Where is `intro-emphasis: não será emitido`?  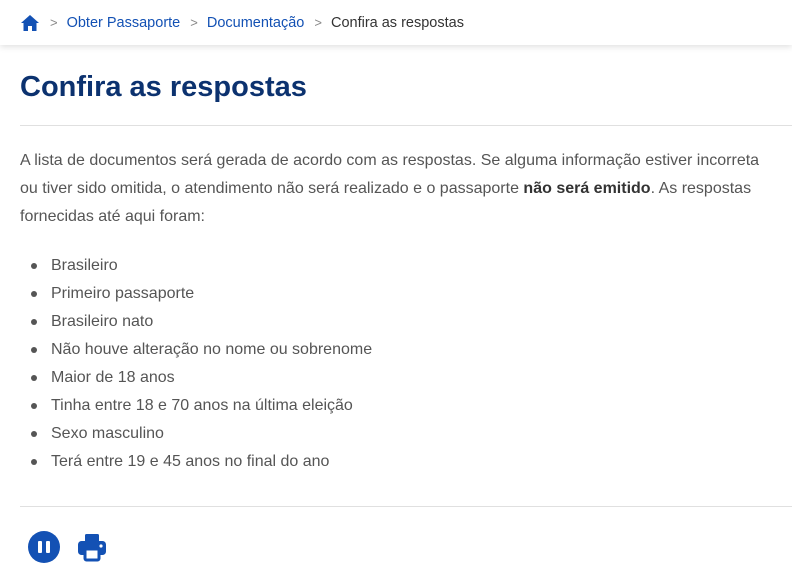
intro-emphasis: não será emitido is located at coordinates (587, 188).